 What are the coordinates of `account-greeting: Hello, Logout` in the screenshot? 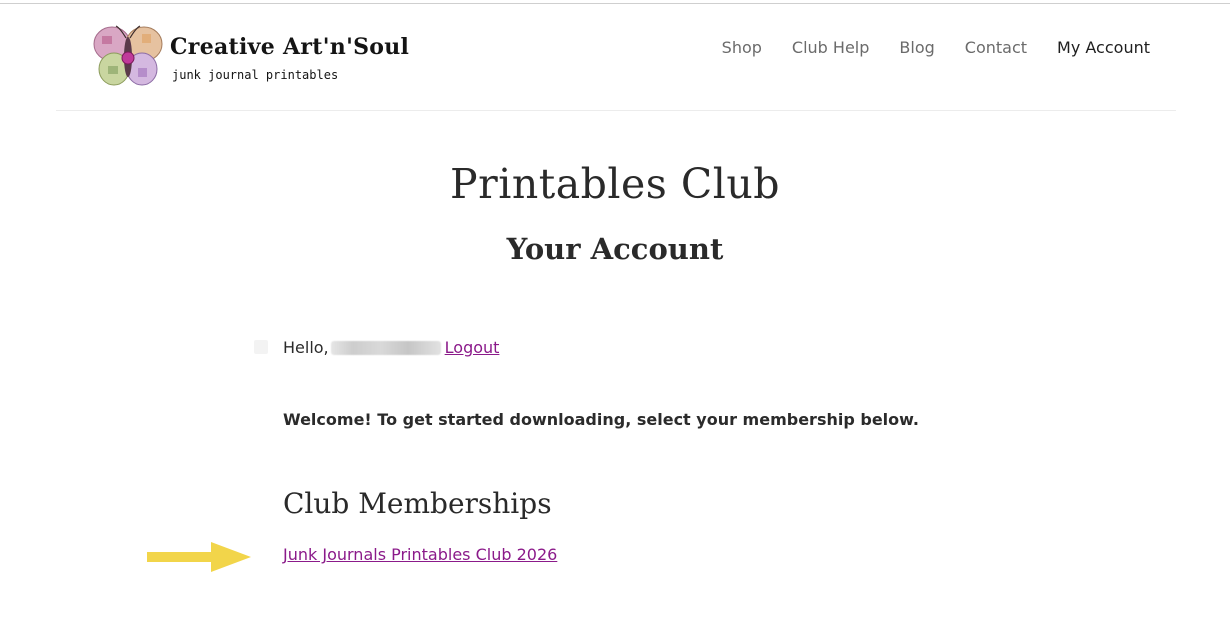 It's located at (391, 347).